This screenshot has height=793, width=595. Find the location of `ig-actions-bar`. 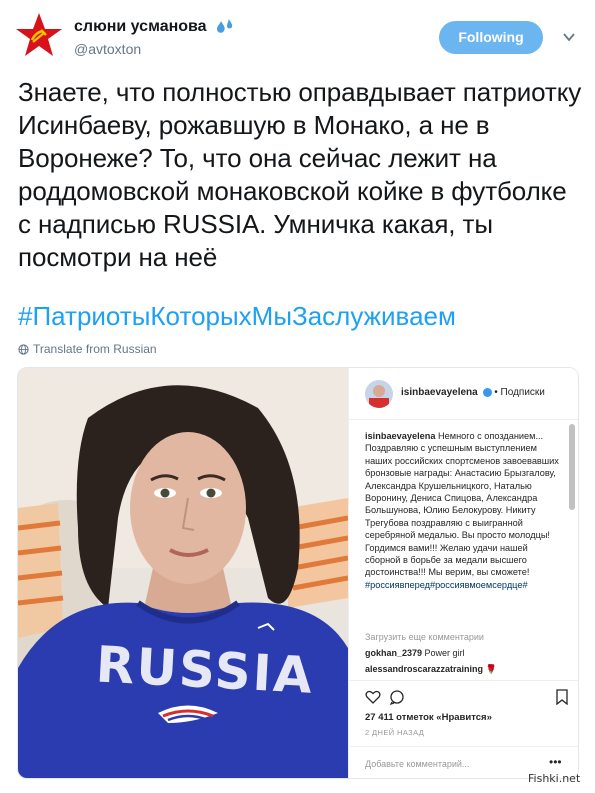

ig-actions-bar is located at coordinates (463, 695).